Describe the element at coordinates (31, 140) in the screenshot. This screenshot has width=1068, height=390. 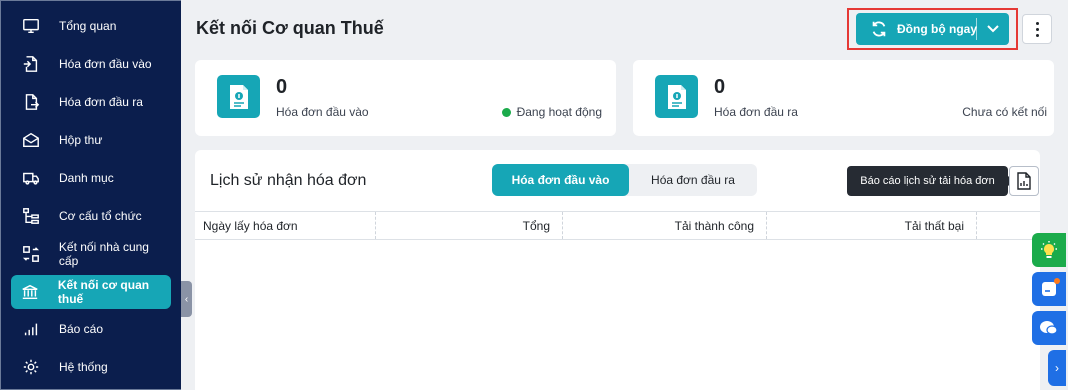
I see `mail-icon` at that location.